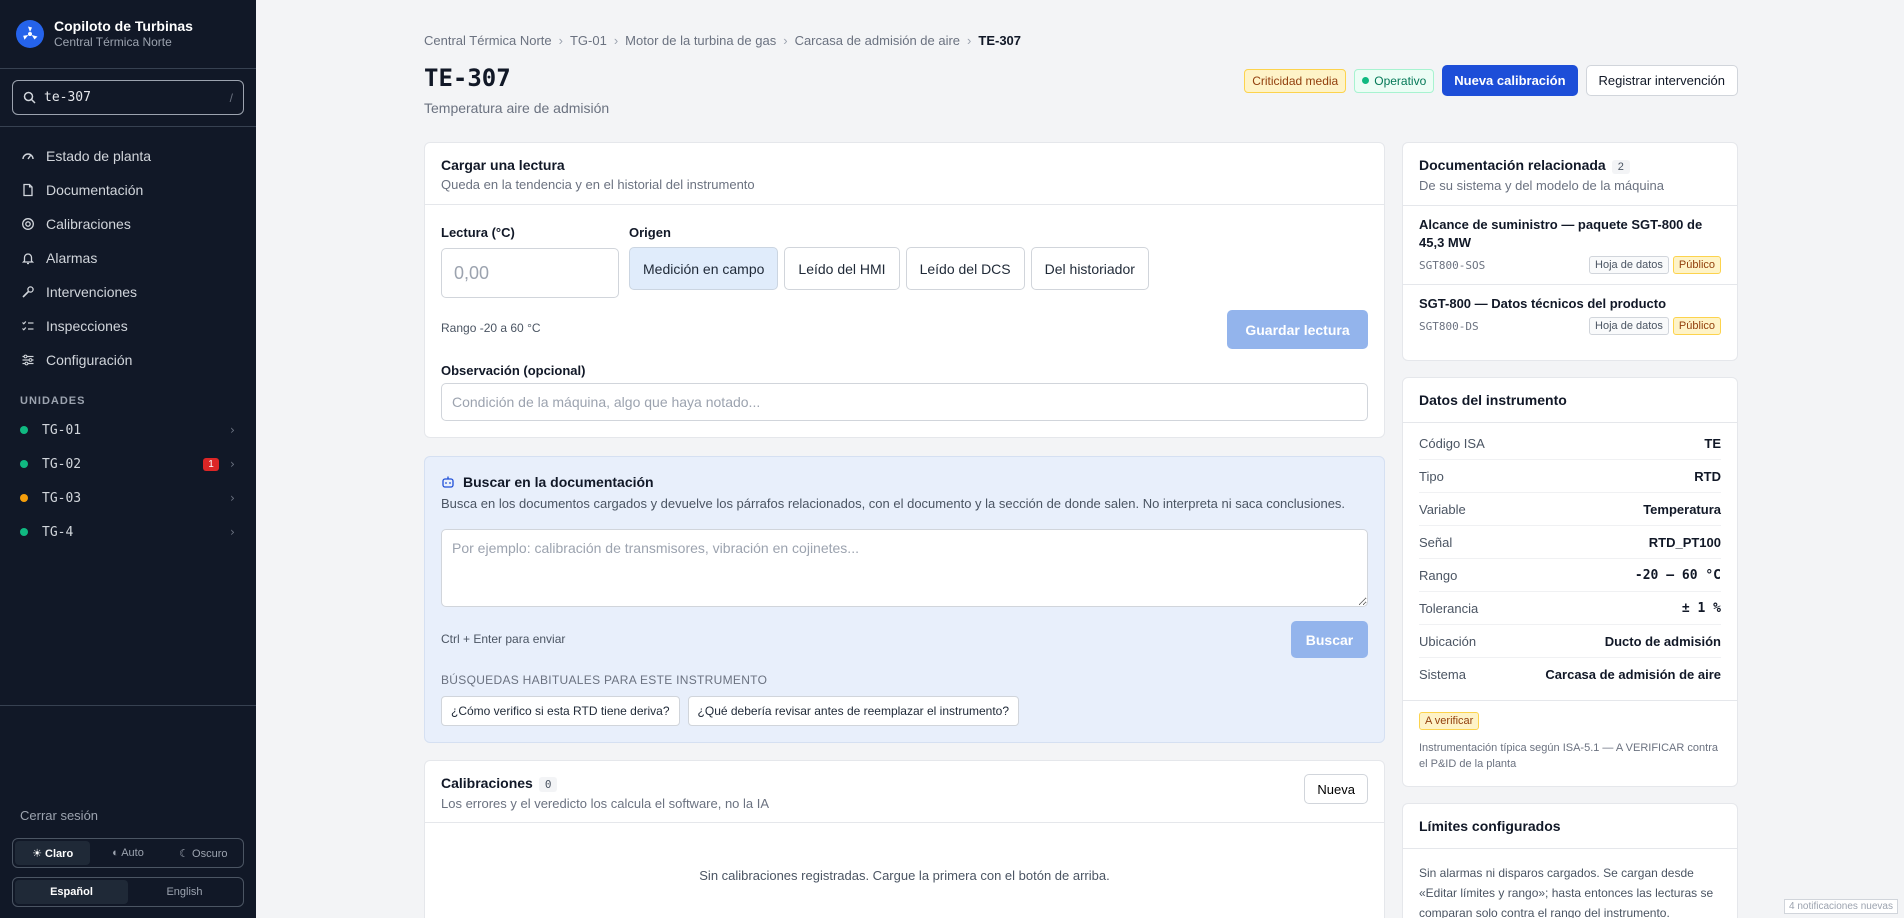  What do you see at coordinates (1677, 575) in the screenshot?
I see `field-value: -20 – 60 °C` at bounding box center [1677, 575].